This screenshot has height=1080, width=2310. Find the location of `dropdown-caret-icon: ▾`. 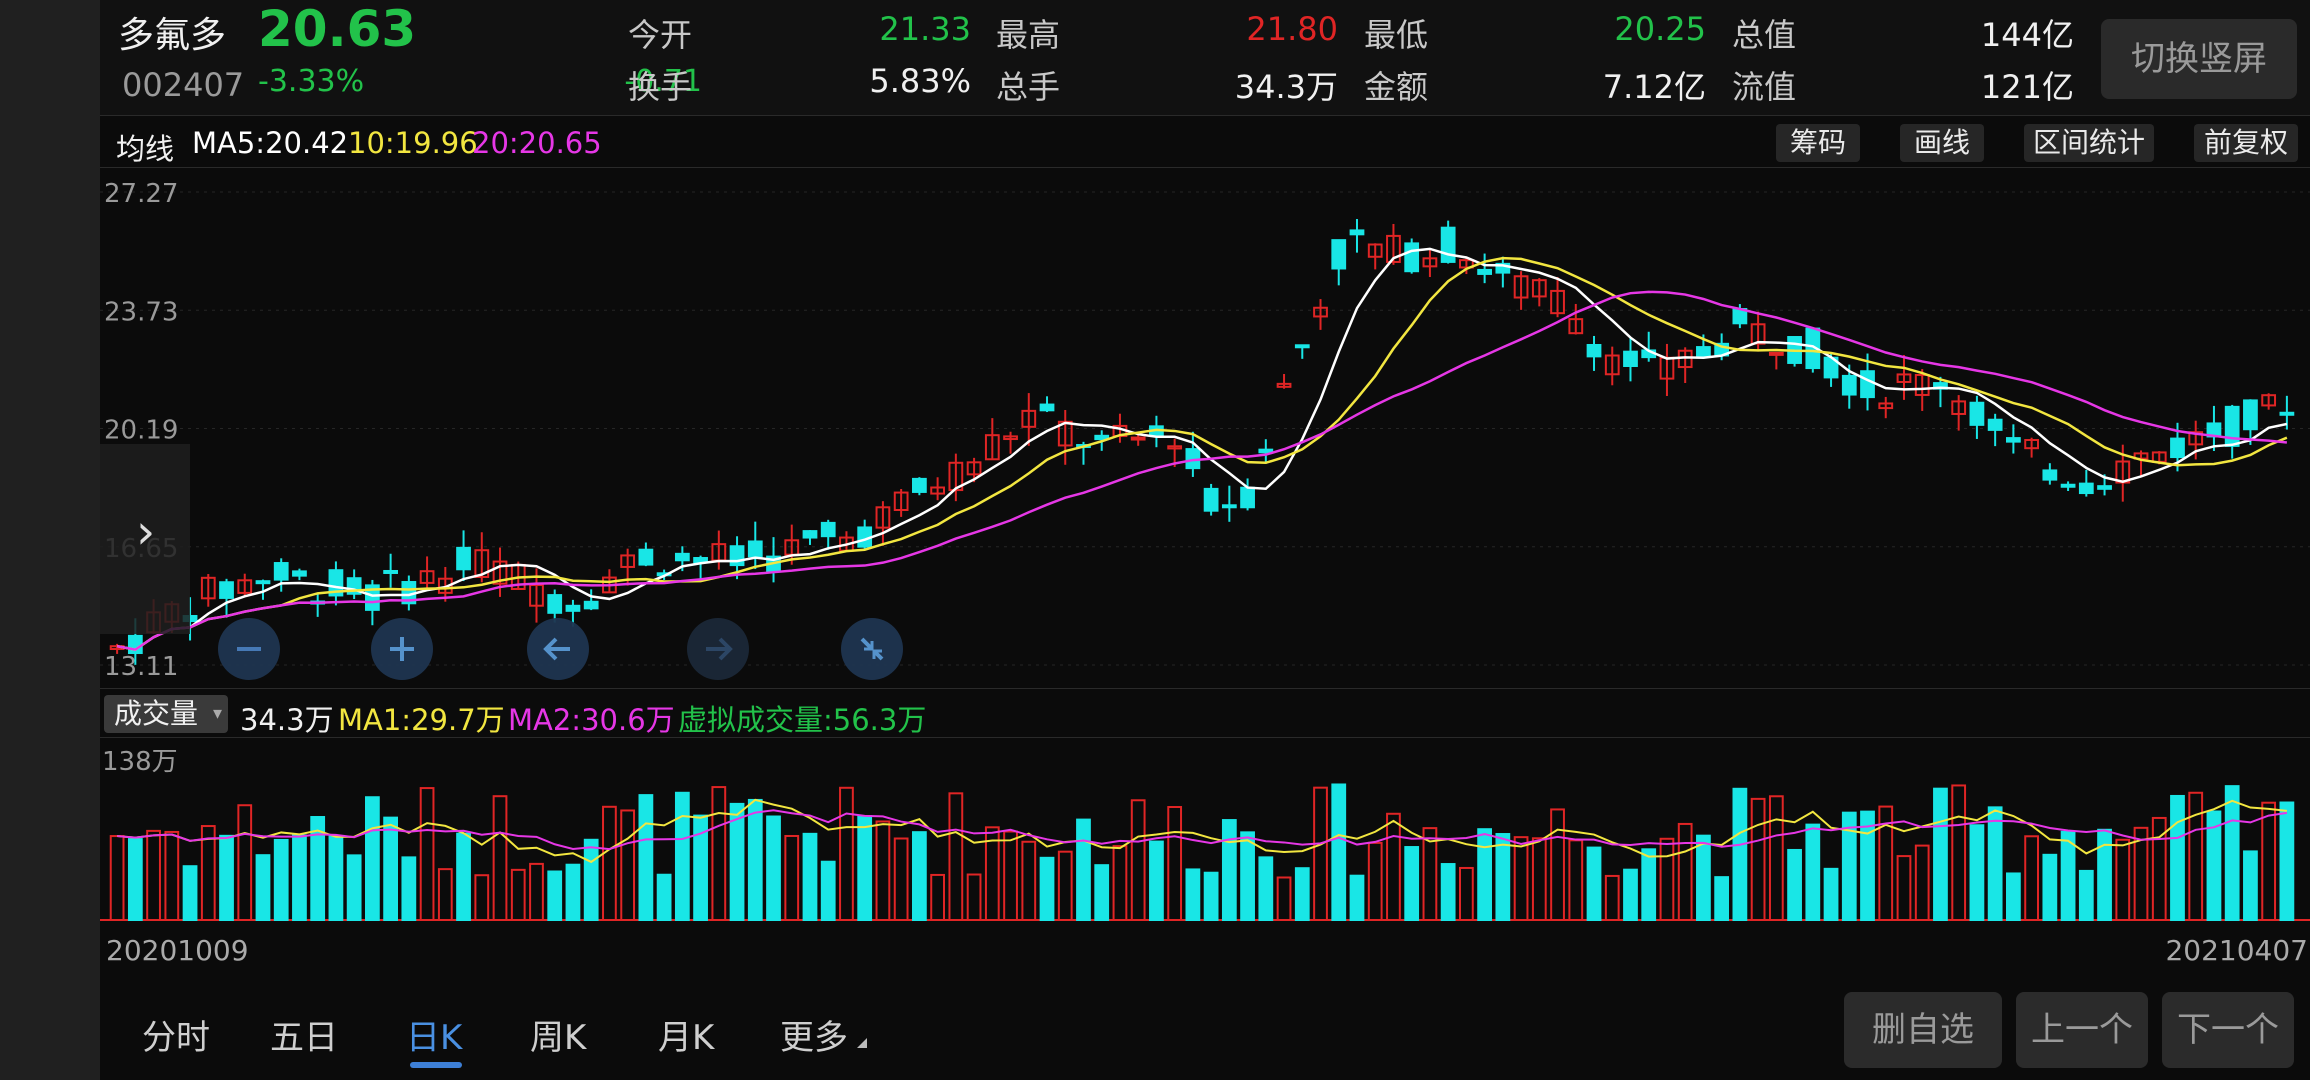

dropdown-caret-icon: ▾ is located at coordinates (217, 713).